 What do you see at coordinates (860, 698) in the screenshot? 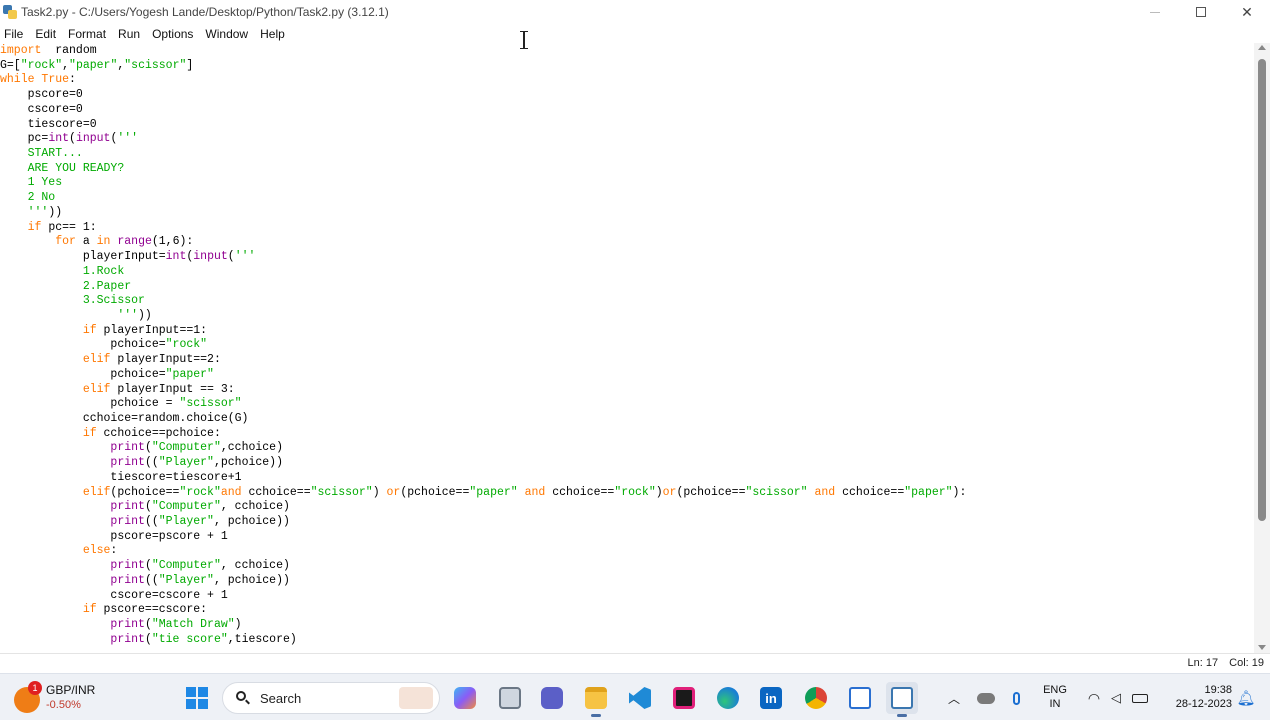
I see `notepad-button` at bounding box center [860, 698].